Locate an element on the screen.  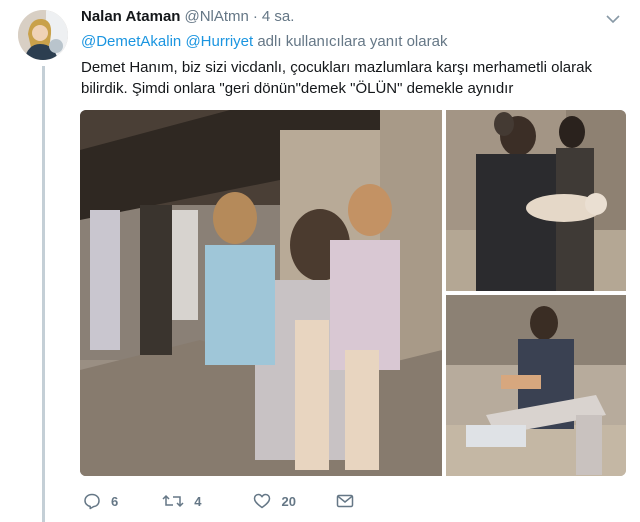
envelope-icon is located at coordinates (345, 501).